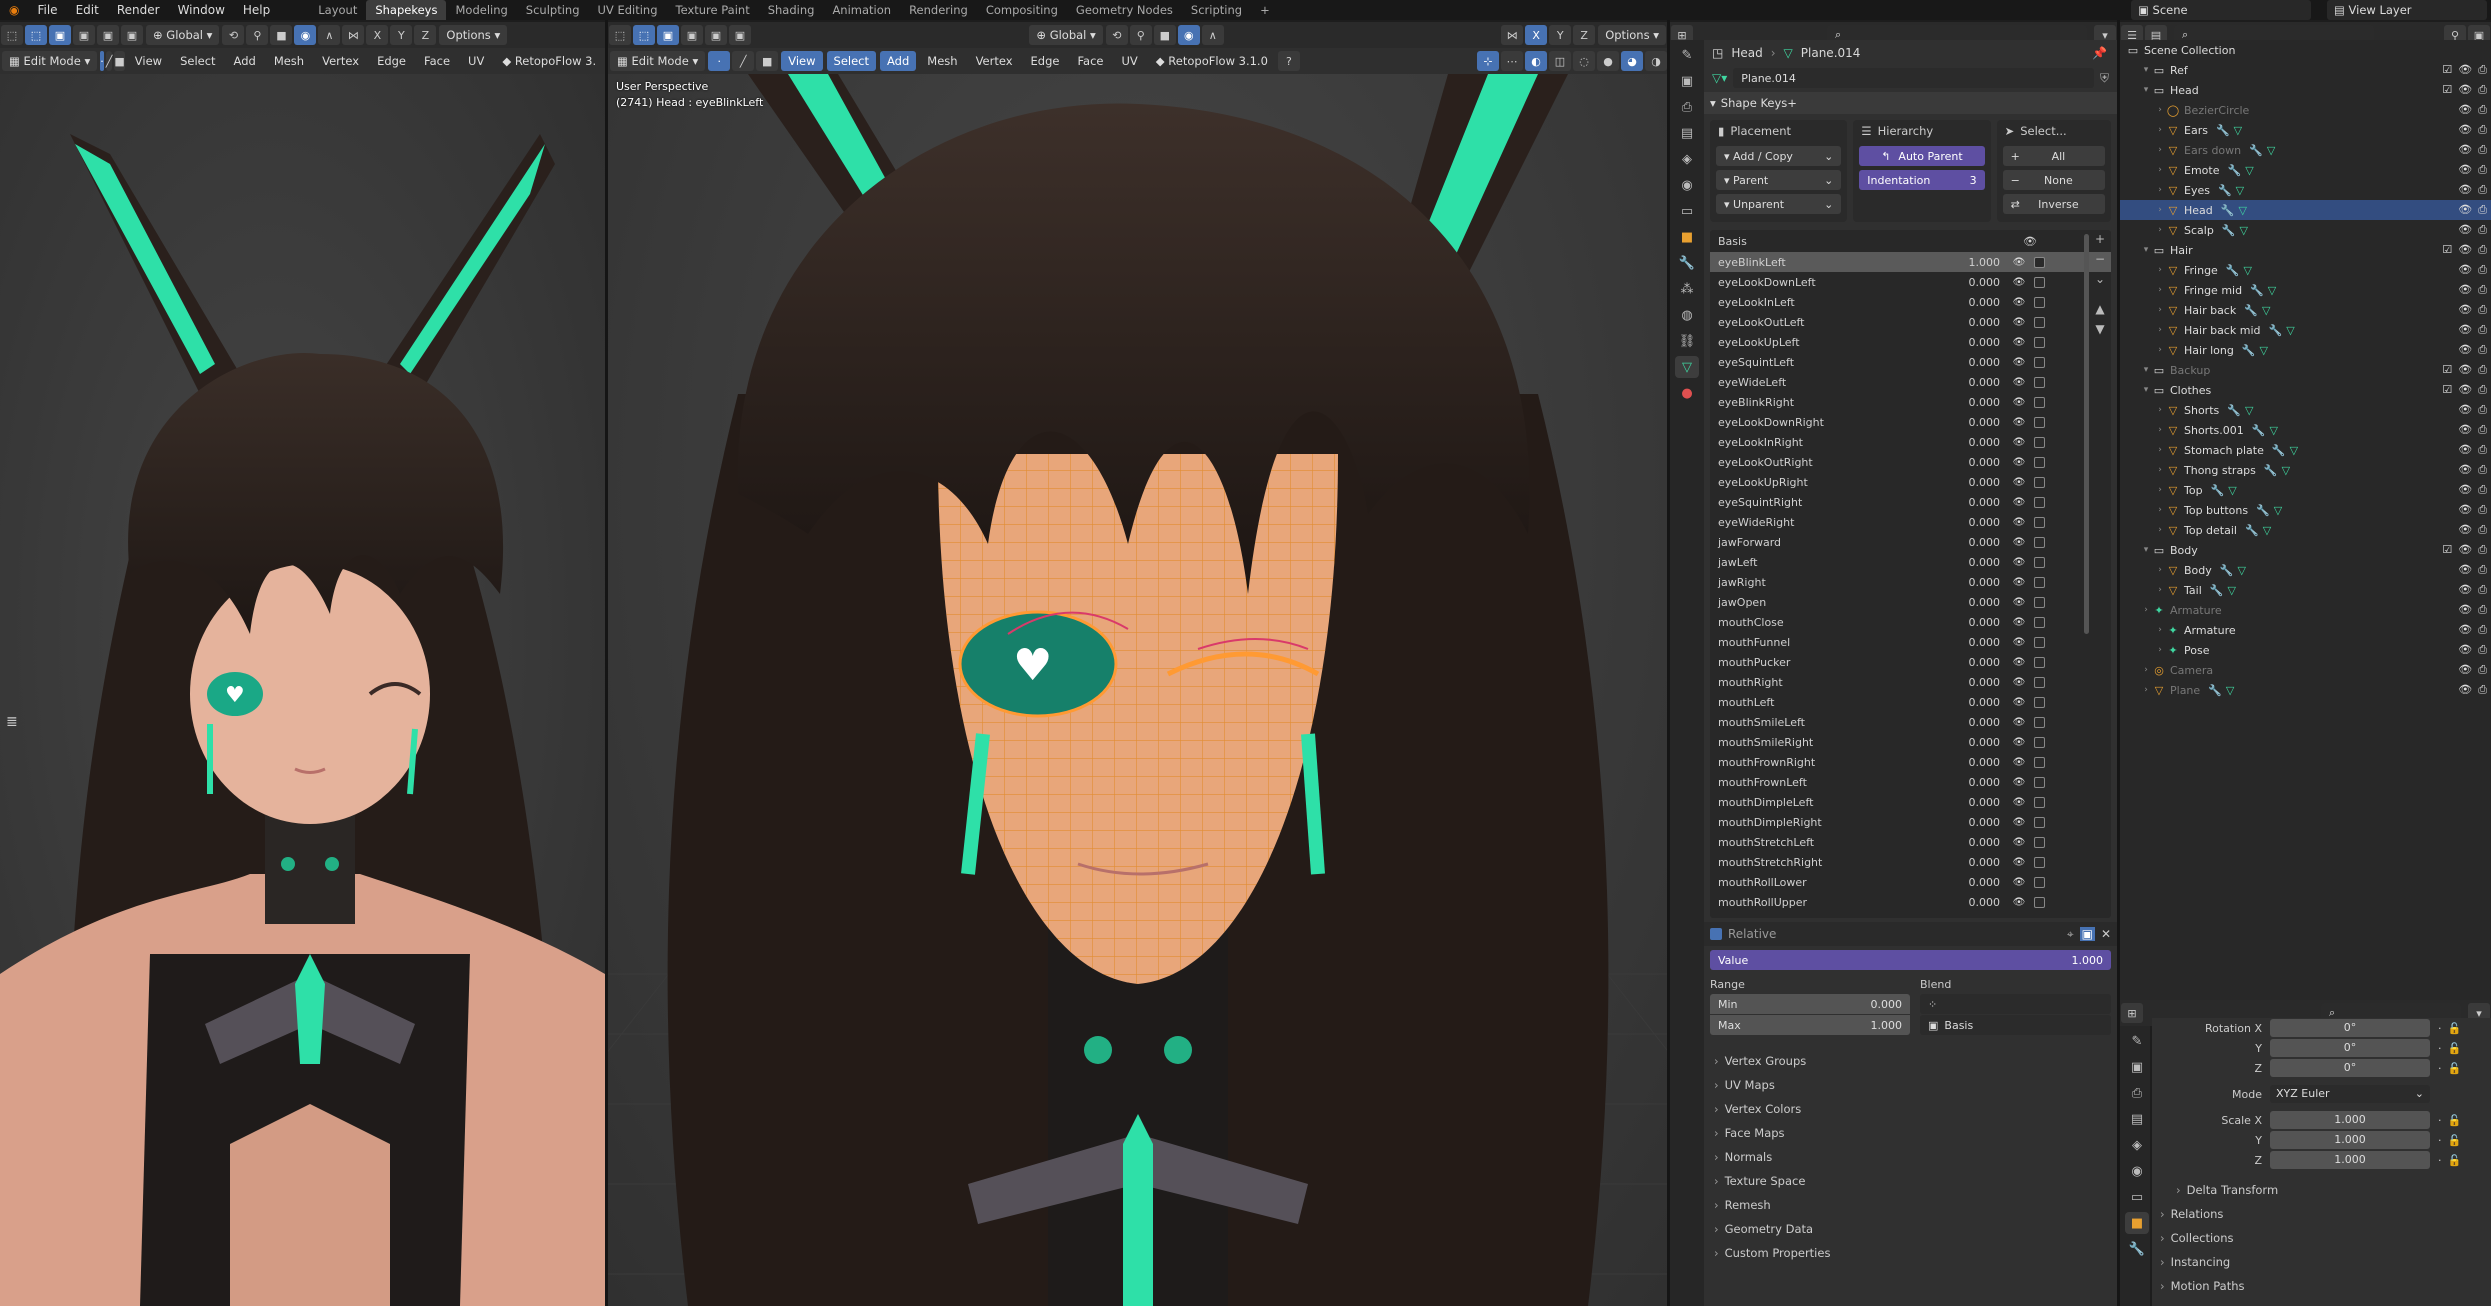 Image resolution: width=2491 pixels, height=1306 pixels. Describe the element at coordinates (1910, 302) in the screenshot. I see `shape-key-row: eyeLookInLeft 0.000 👁` at that location.